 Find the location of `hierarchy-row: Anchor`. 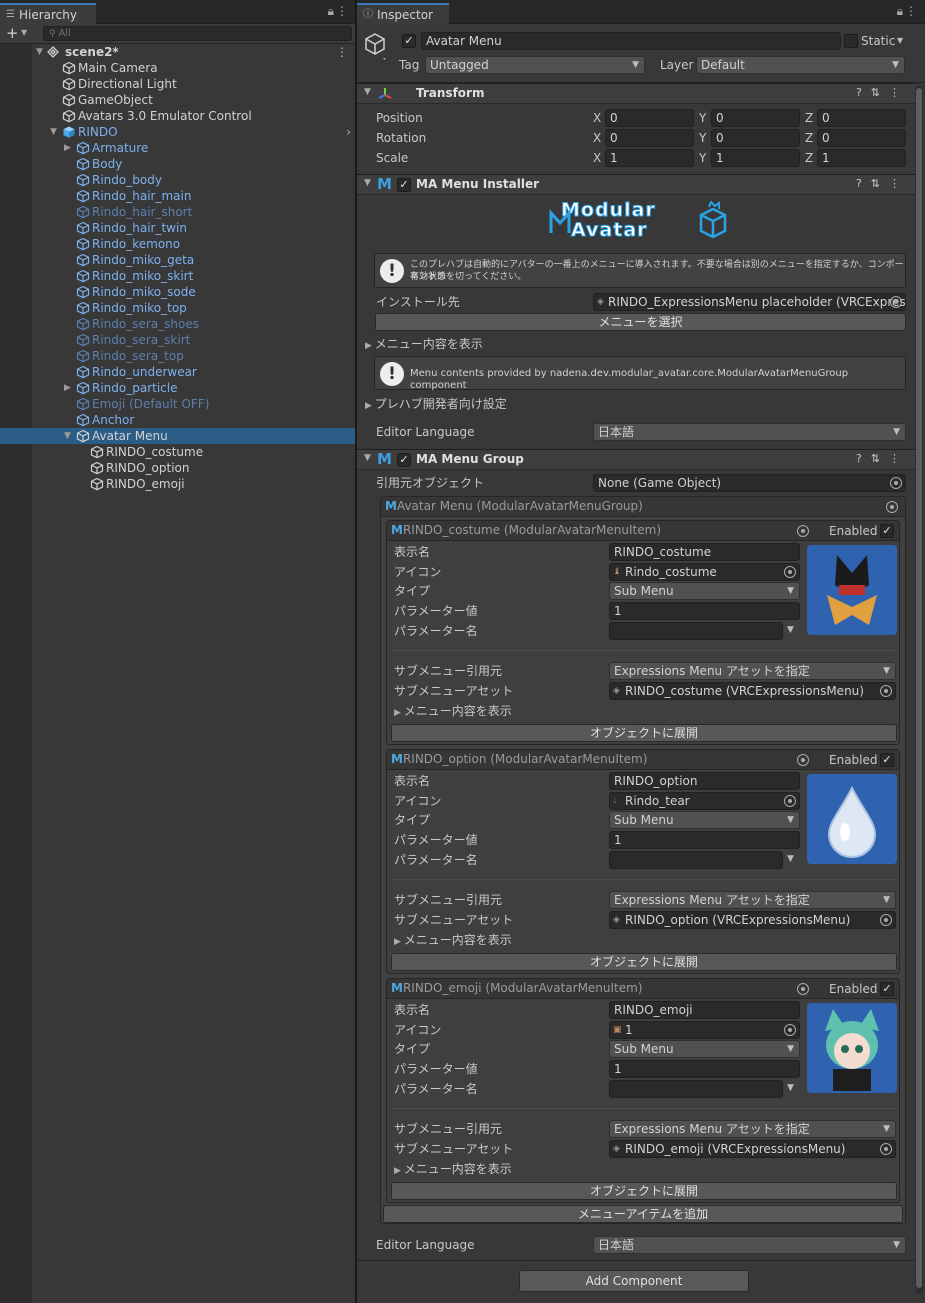

hierarchy-row: Anchor is located at coordinates (178, 420).